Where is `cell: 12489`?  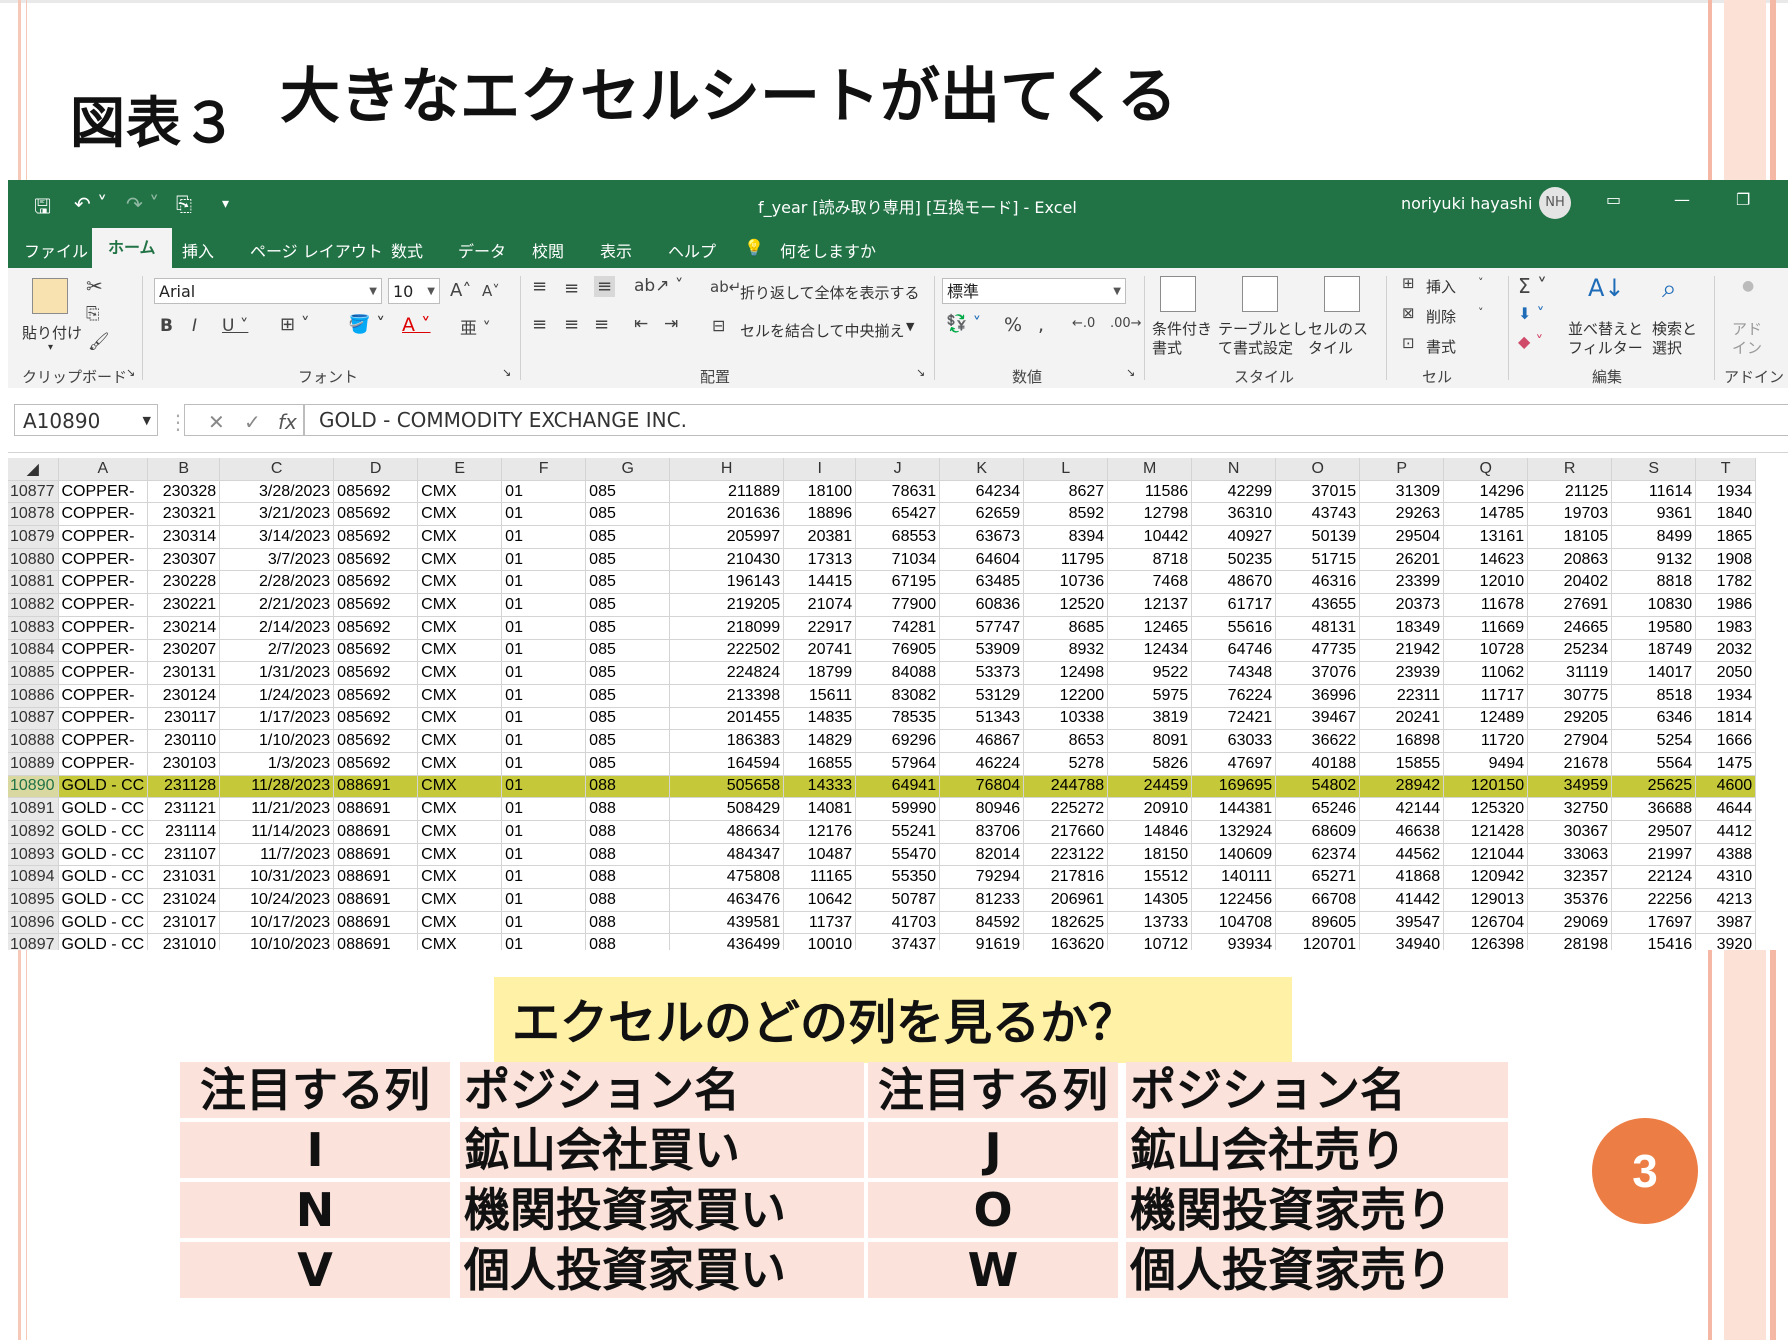
cell: 12489 is located at coordinates (1486, 719).